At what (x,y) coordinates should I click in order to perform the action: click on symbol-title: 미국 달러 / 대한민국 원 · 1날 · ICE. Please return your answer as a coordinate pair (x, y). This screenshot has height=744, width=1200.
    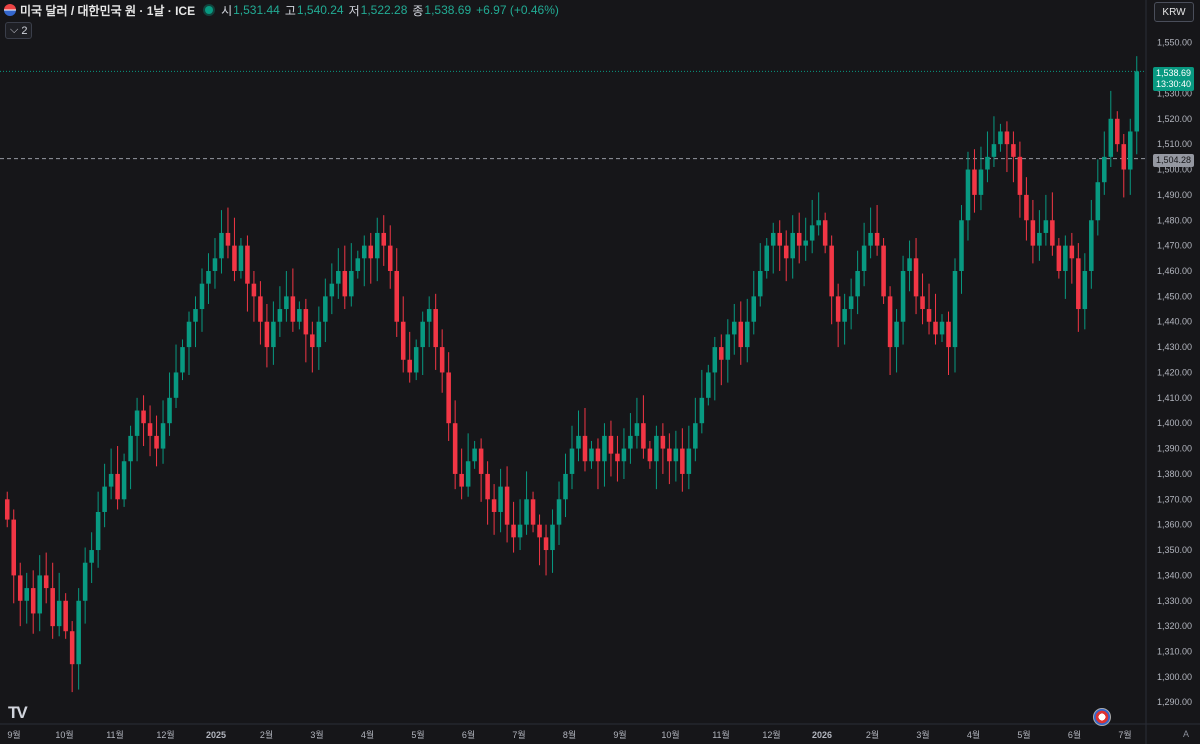
    Looking at the image, I should click on (107, 10).